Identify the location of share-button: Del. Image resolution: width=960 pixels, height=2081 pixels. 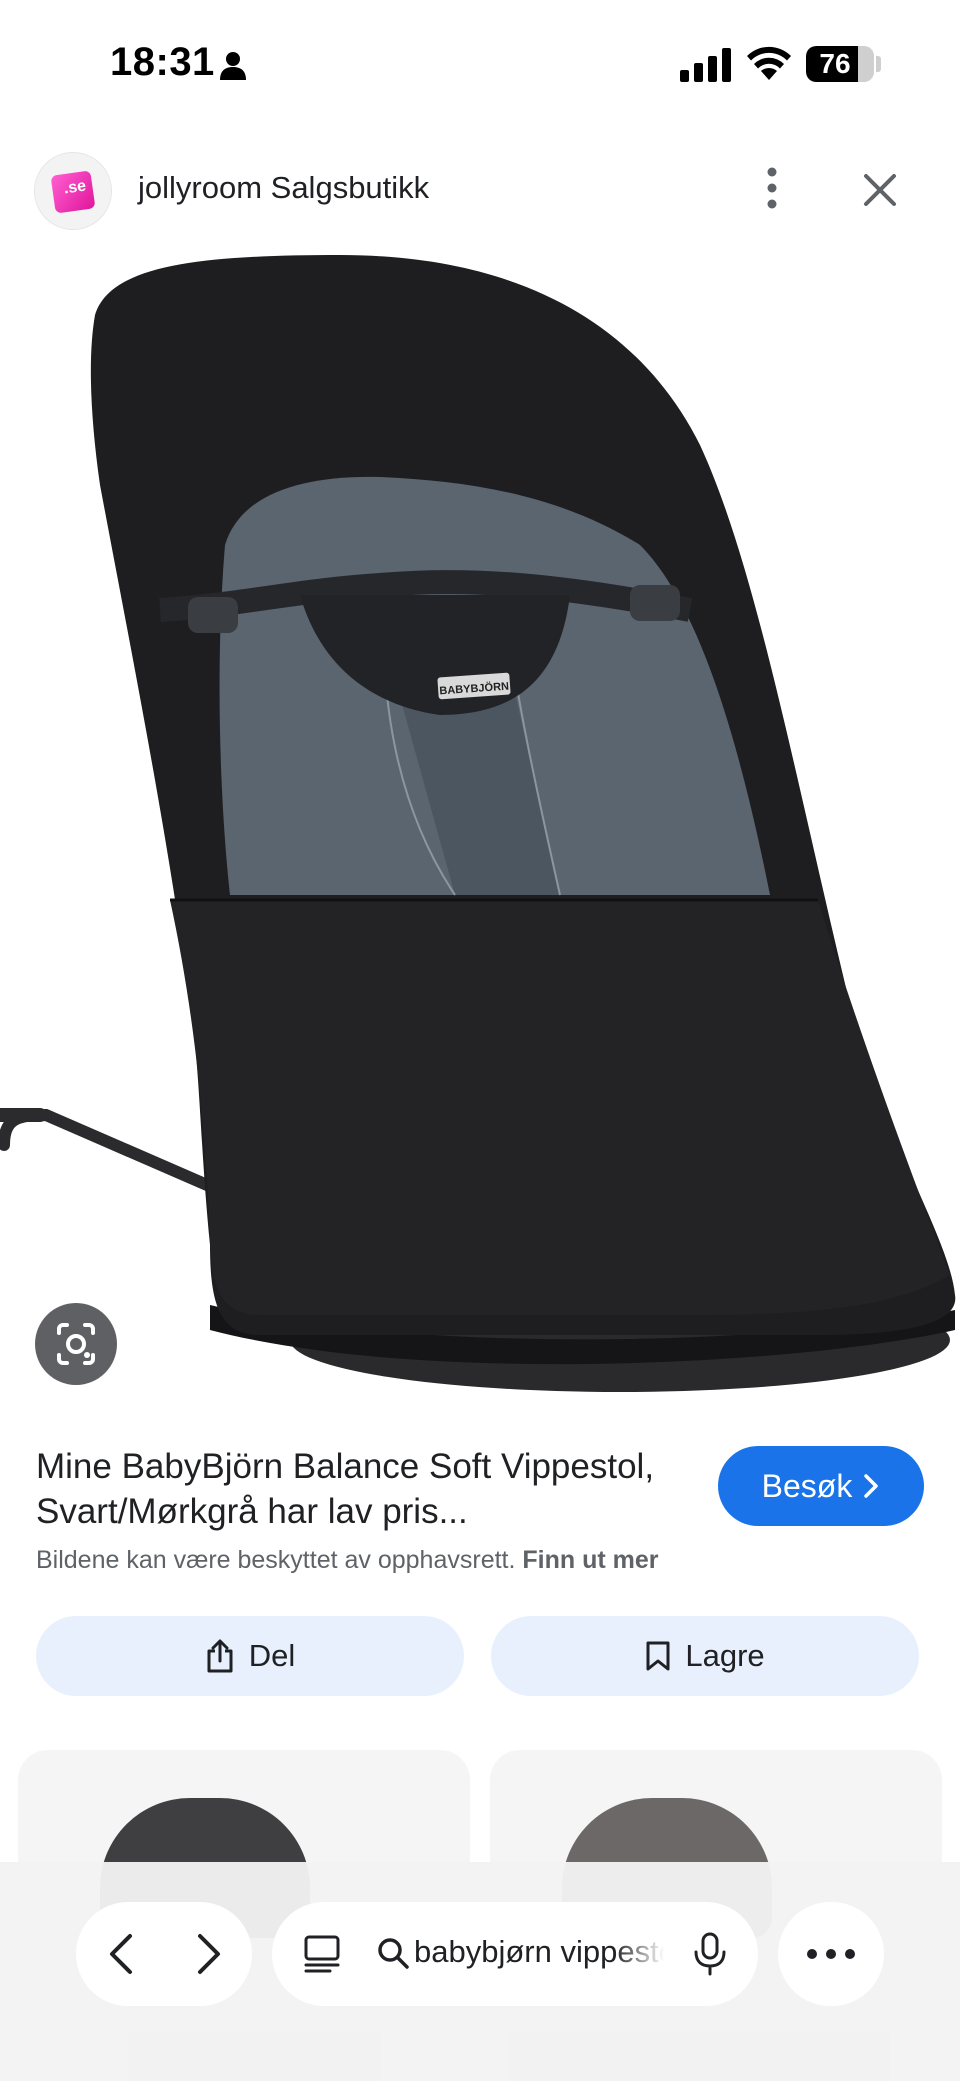
(250, 1656).